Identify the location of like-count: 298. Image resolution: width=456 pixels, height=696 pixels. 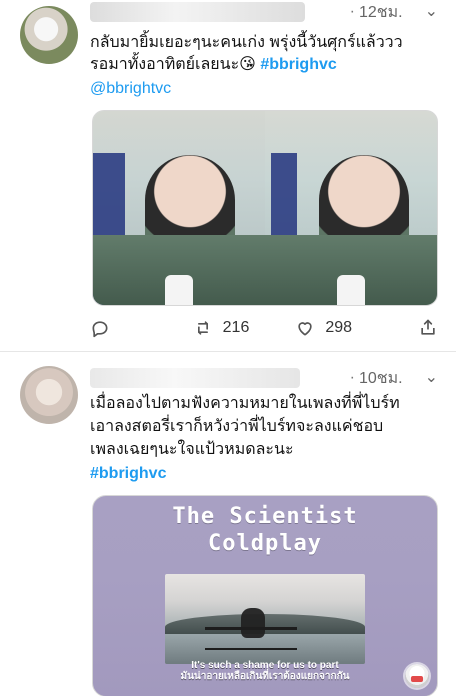
(339, 327).